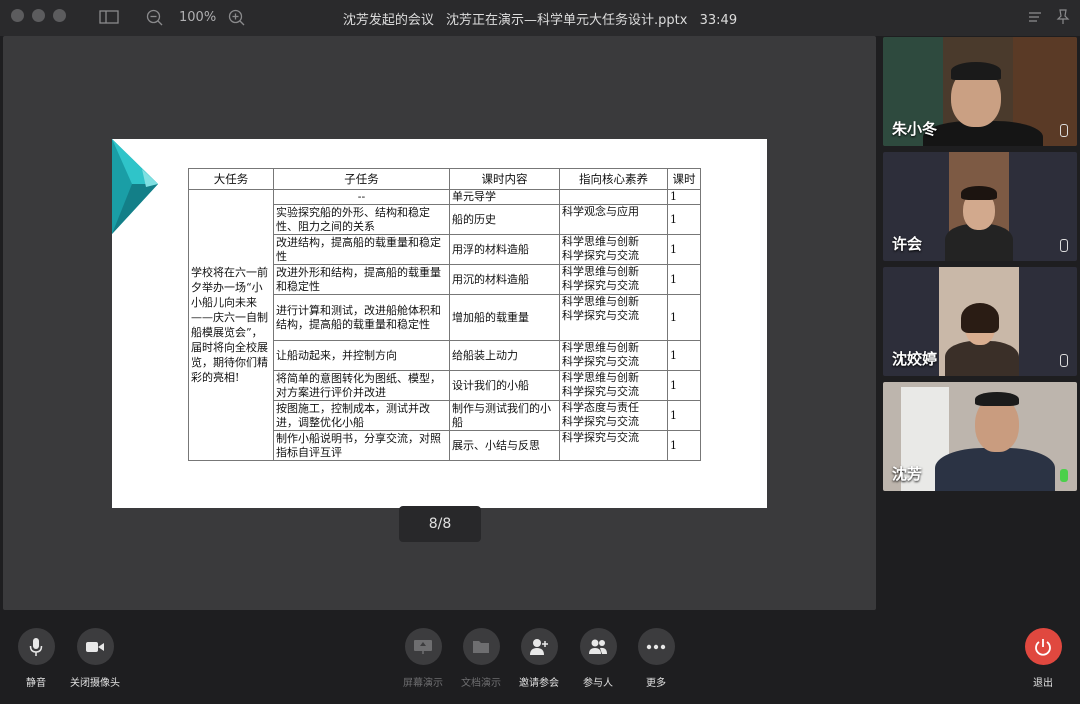 The width and height of the screenshot is (1080, 704). Describe the element at coordinates (613, 219) in the screenshot. I see `core-literacy-cell: 科学观念与应用` at that location.